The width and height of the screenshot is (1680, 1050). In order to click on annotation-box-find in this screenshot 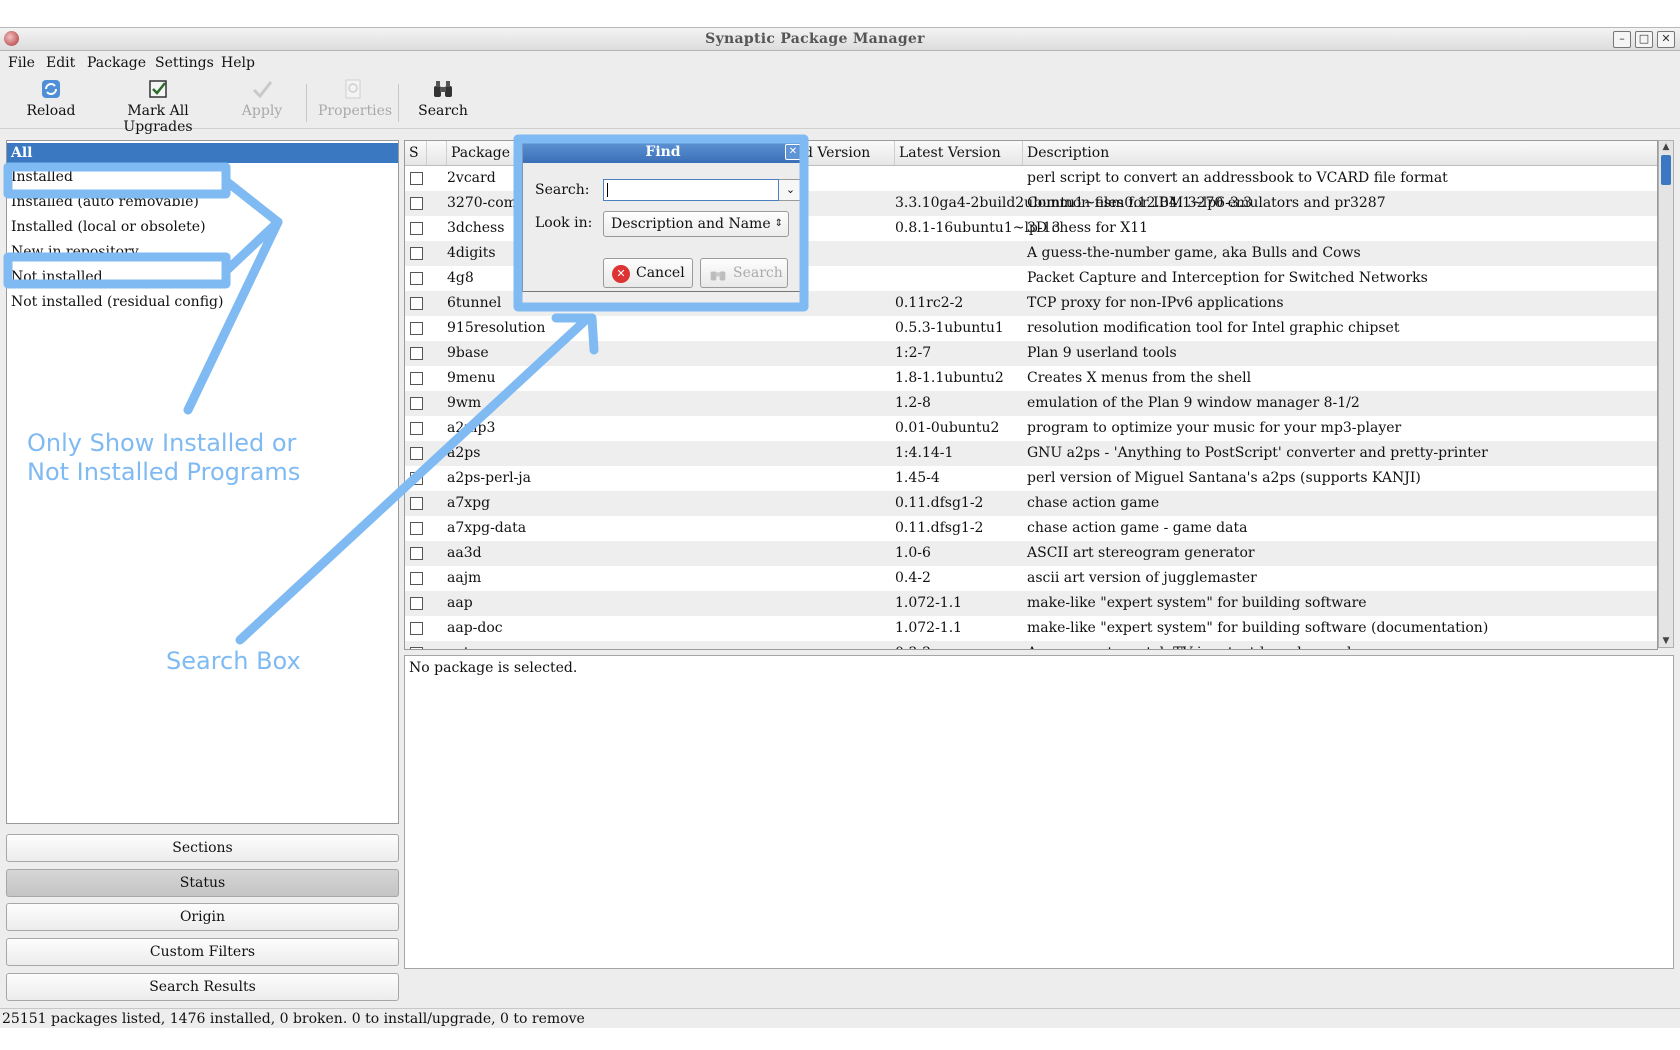, I will do `click(661, 223)`.